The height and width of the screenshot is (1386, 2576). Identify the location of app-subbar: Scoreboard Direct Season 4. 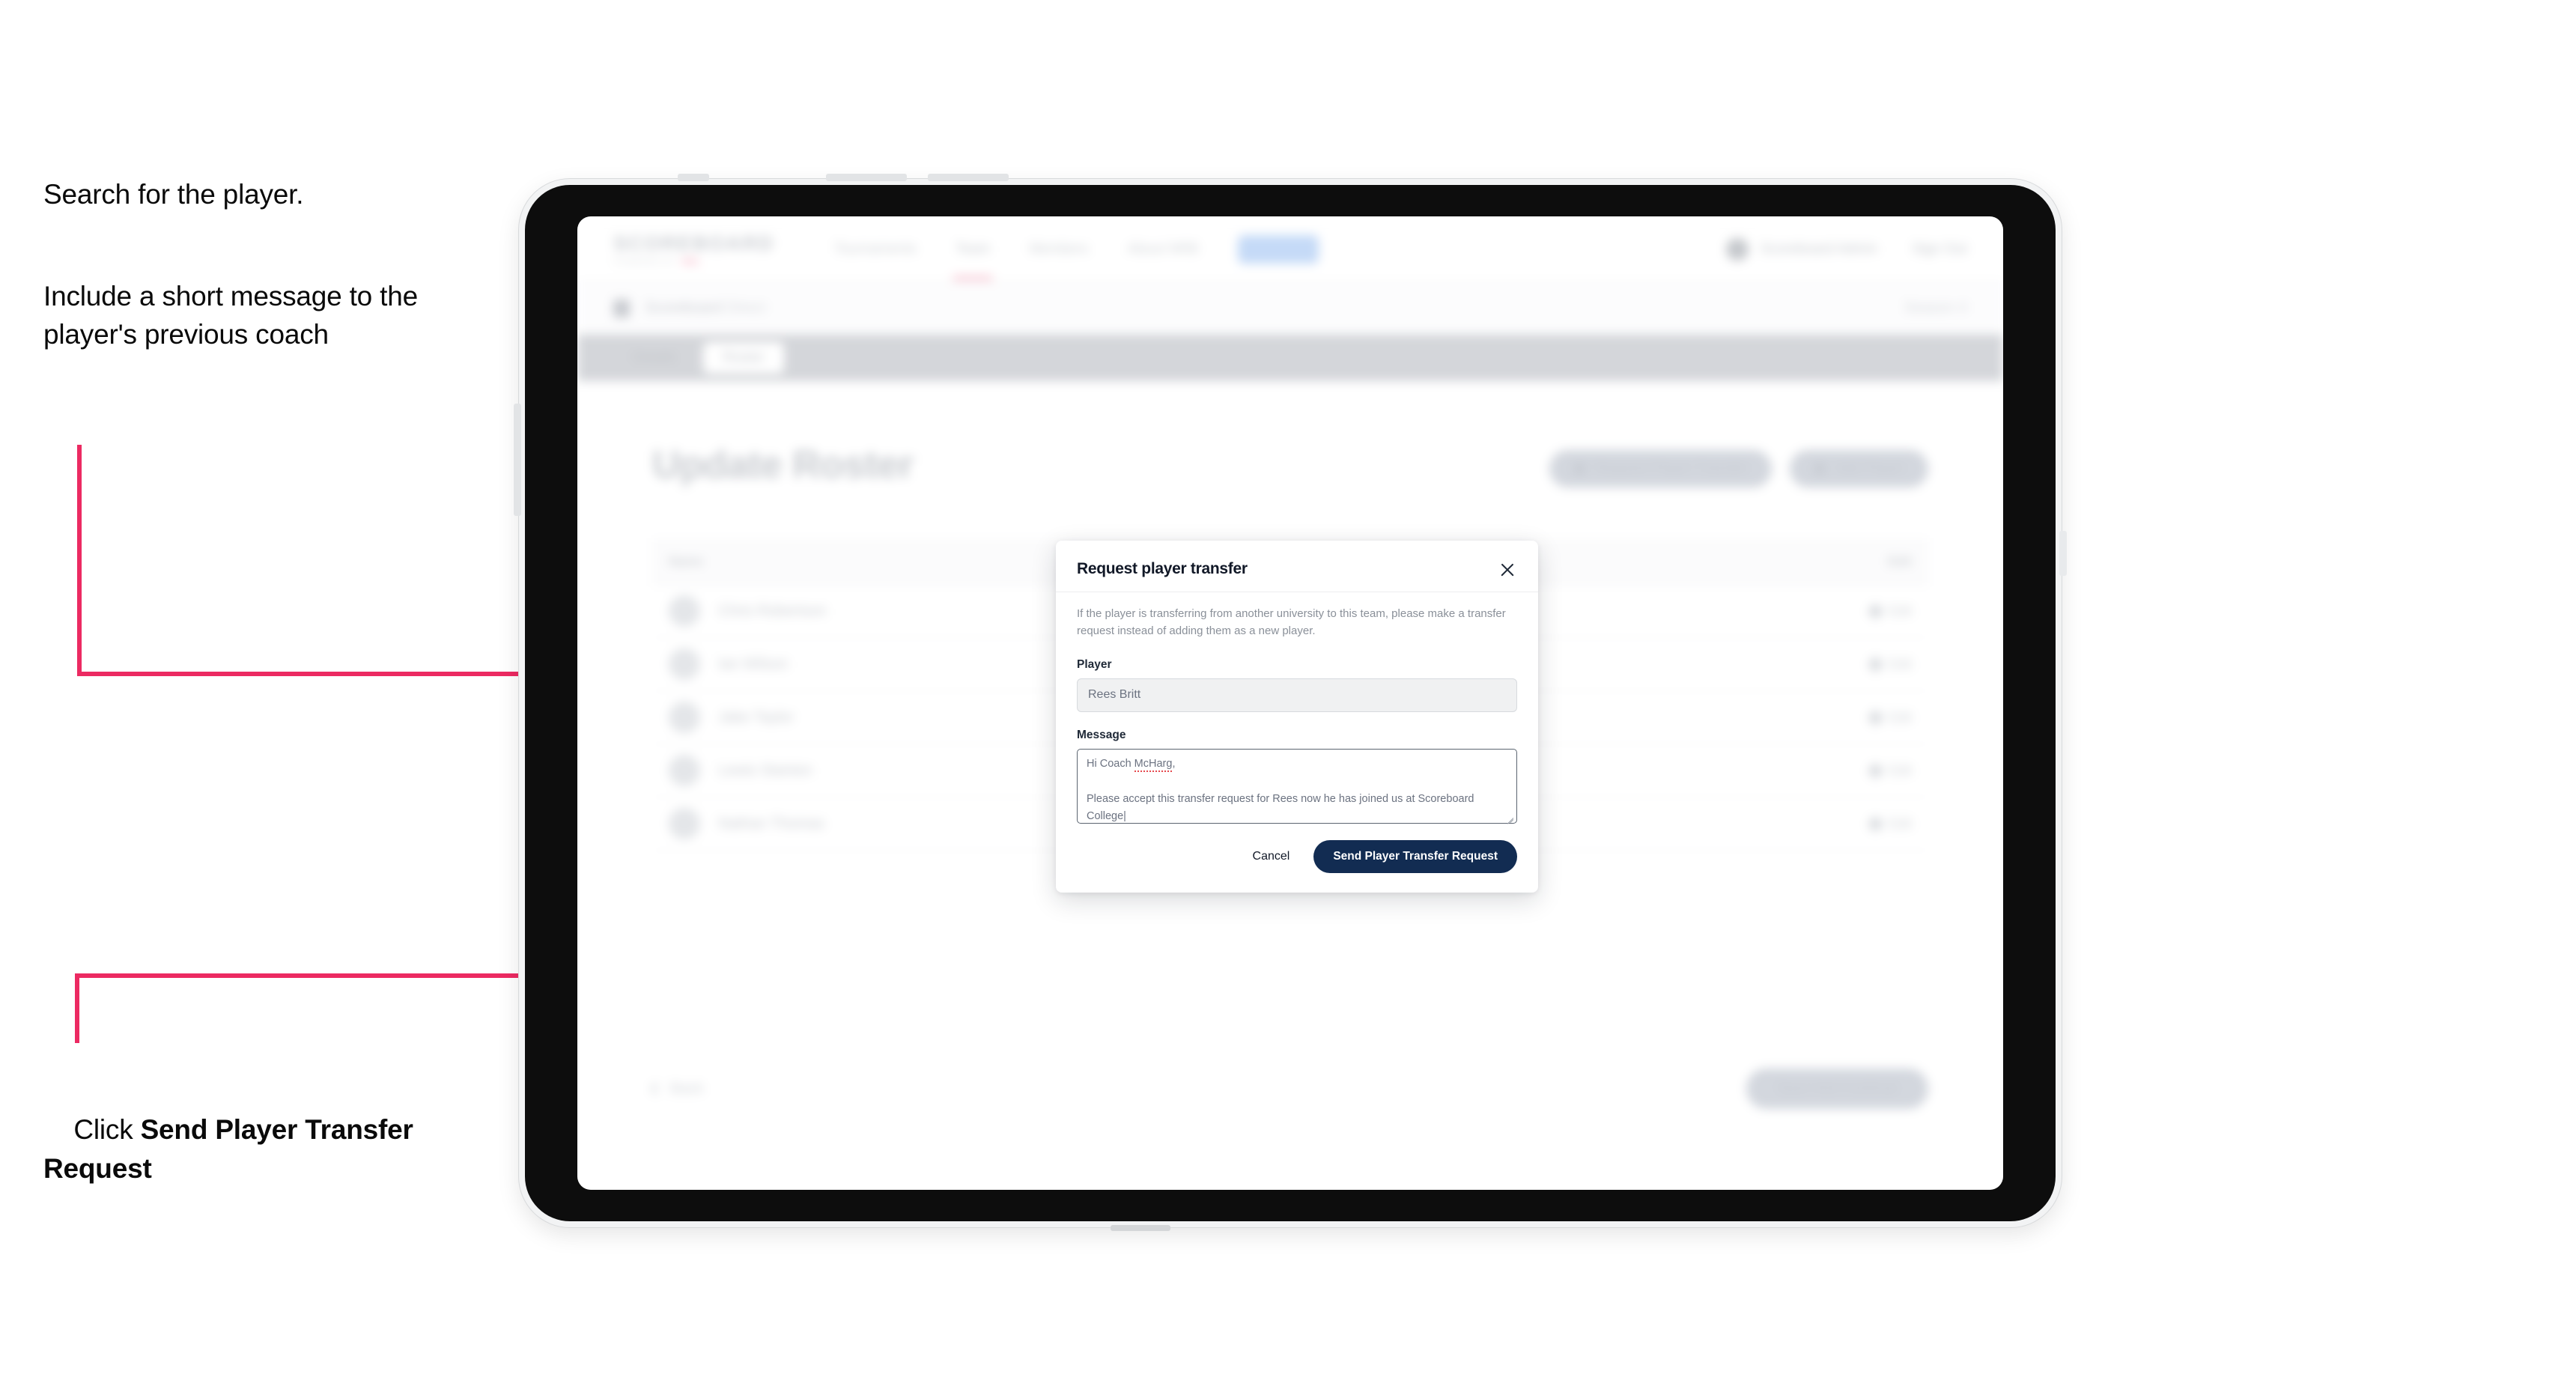
(1290, 309).